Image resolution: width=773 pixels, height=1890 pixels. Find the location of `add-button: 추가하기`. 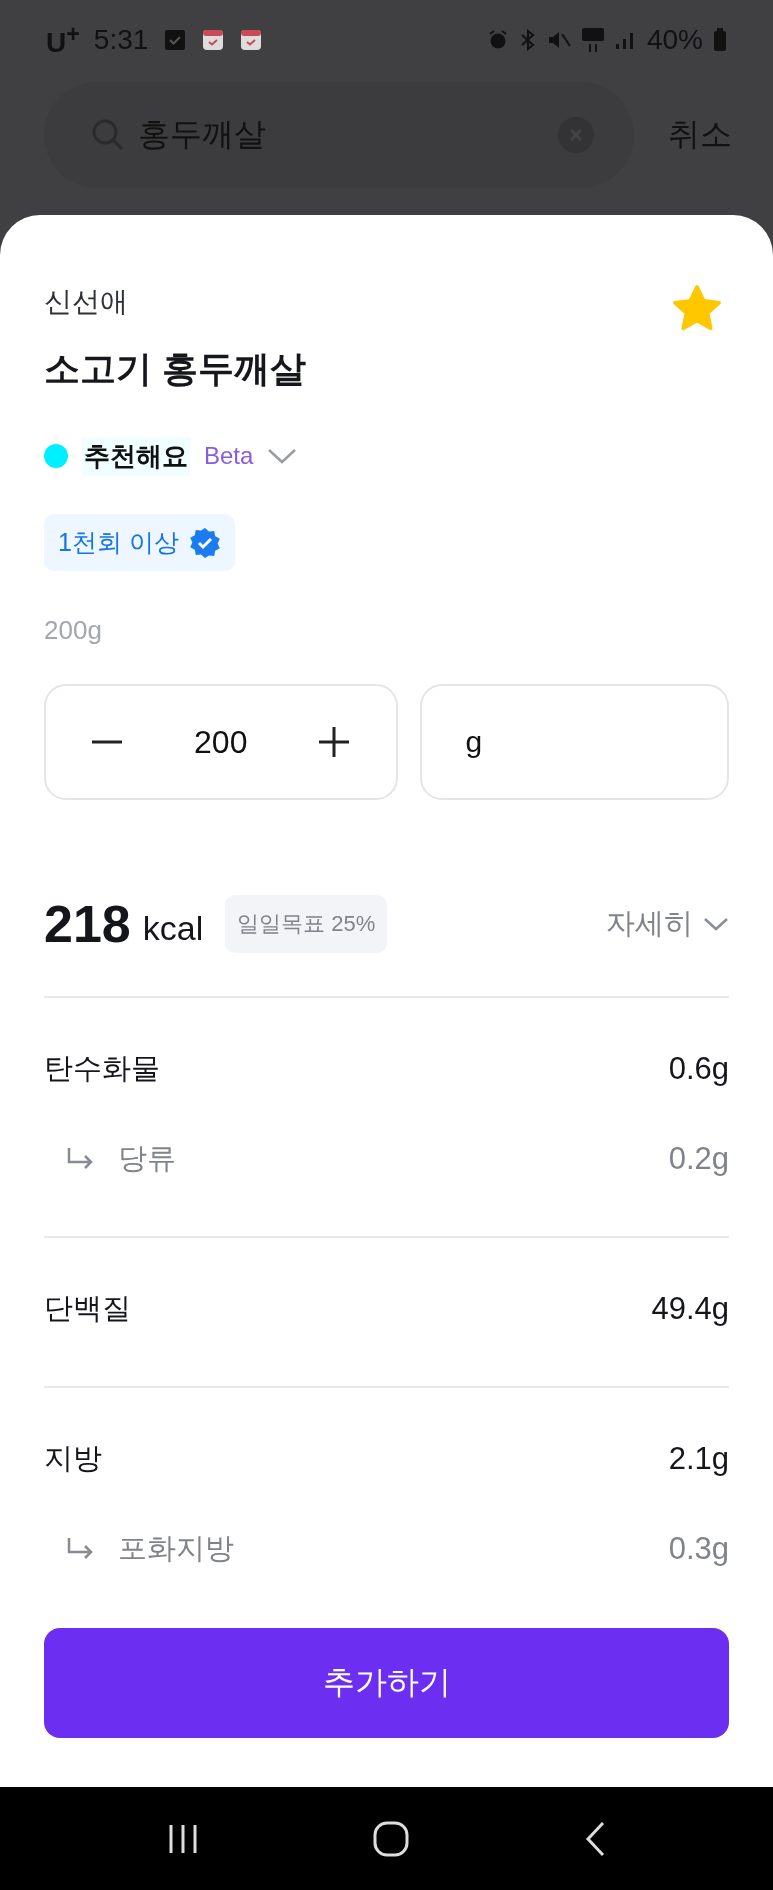

add-button: 추가하기 is located at coordinates (386, 1683).